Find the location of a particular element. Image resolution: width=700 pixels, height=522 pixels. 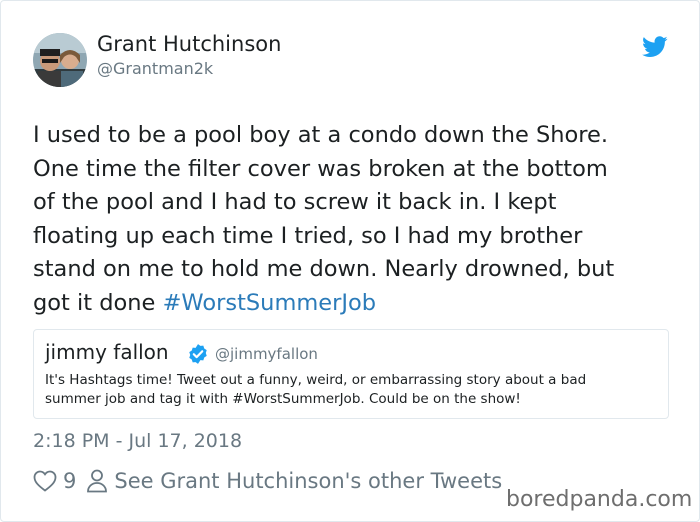

watermark: boredpanda.com is located at coordinates (599, 499).